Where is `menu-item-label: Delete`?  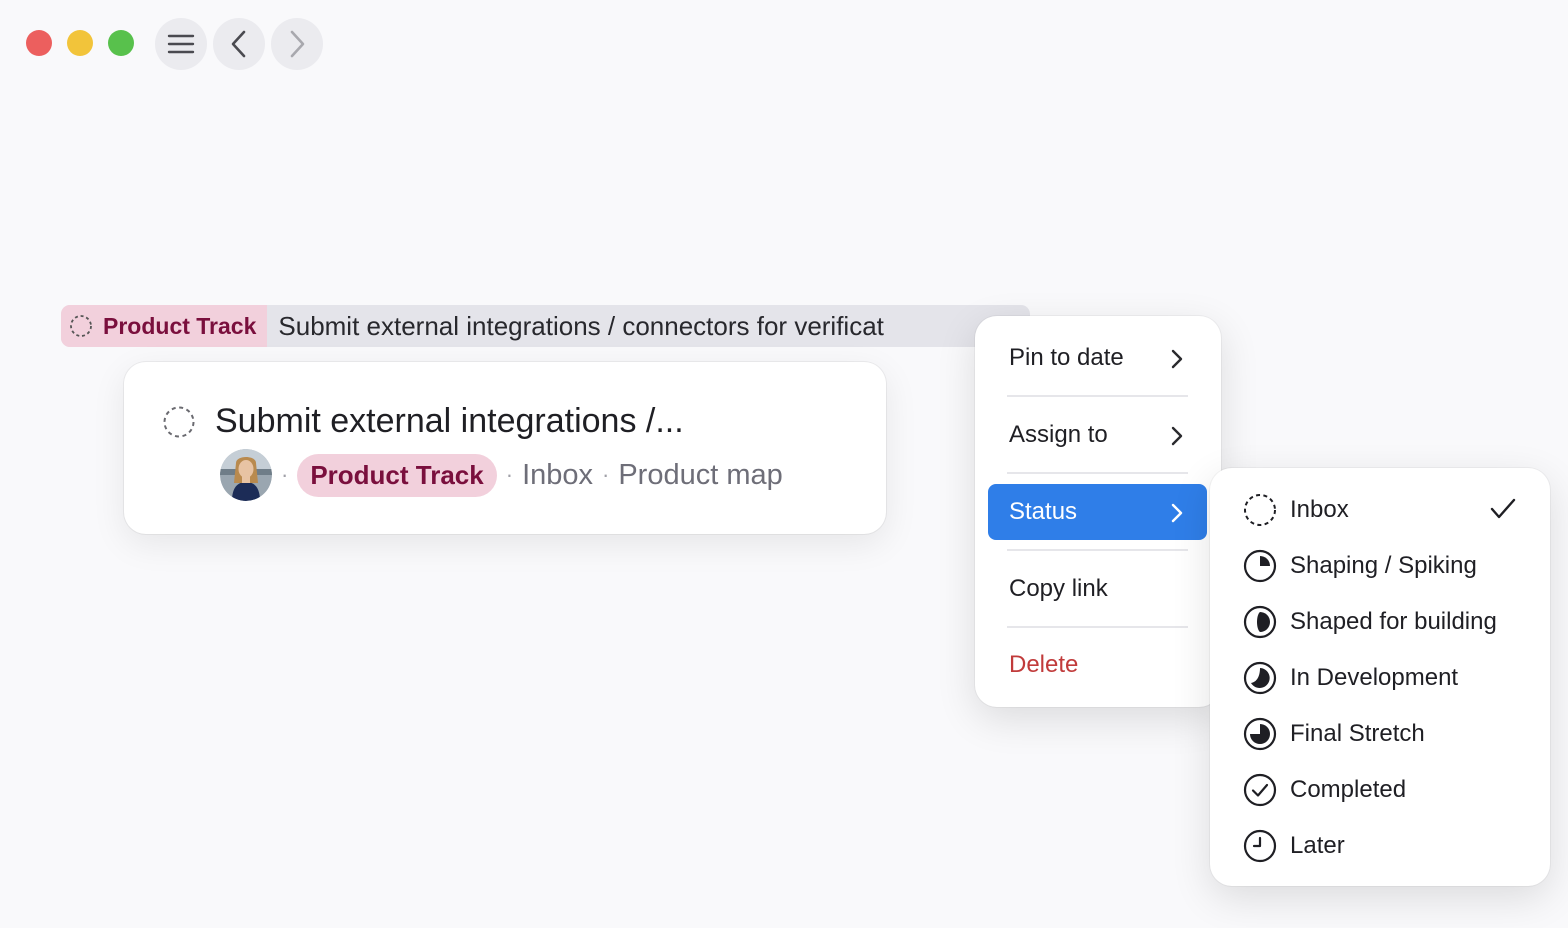 menu-item-label: Delete is located at coordinates (1044, 664).